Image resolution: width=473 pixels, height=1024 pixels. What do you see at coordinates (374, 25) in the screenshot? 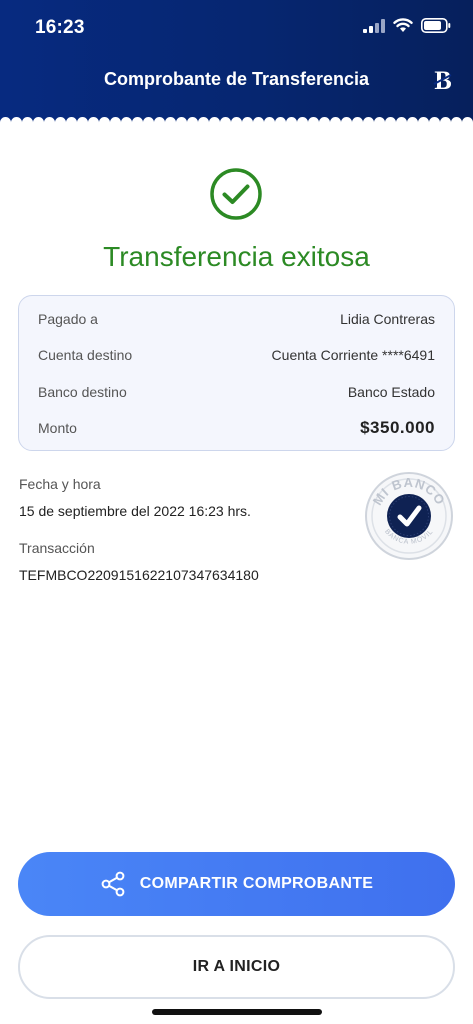
I see `signal-icon` at bounding box center [374, 25].